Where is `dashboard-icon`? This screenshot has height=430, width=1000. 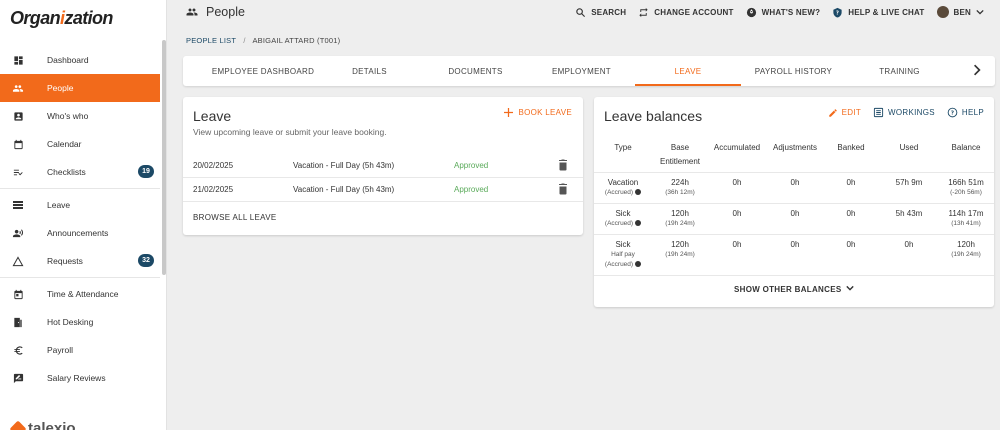
dashboard-icon is located at coordinates (18, 60).